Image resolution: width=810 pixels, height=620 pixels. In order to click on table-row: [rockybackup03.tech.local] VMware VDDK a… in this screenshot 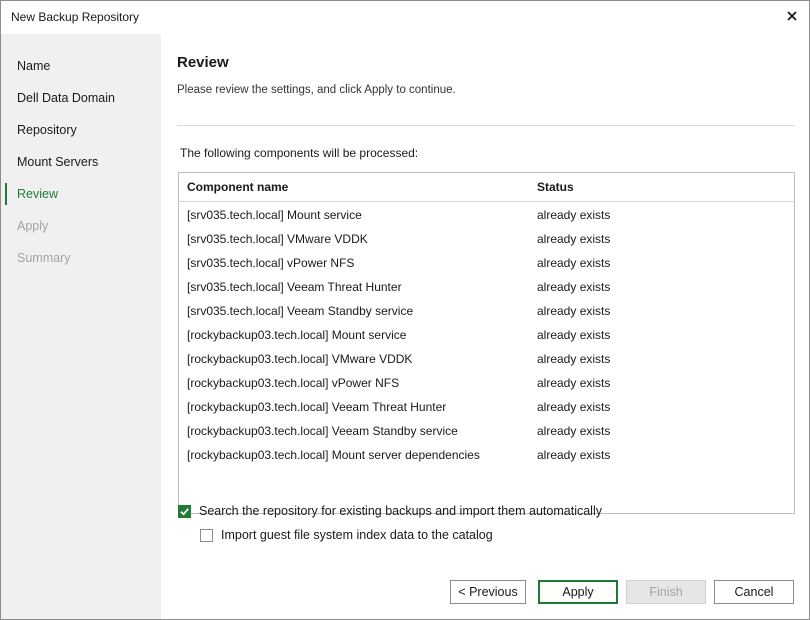, I will do `click(486, 359)`.